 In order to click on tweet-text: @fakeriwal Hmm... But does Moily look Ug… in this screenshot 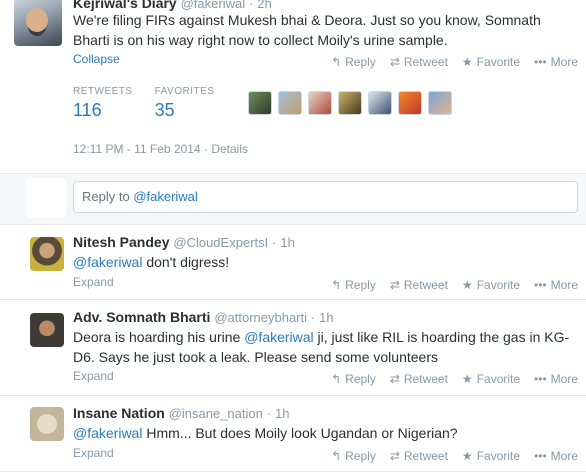, I will do `click(325, 433)`.